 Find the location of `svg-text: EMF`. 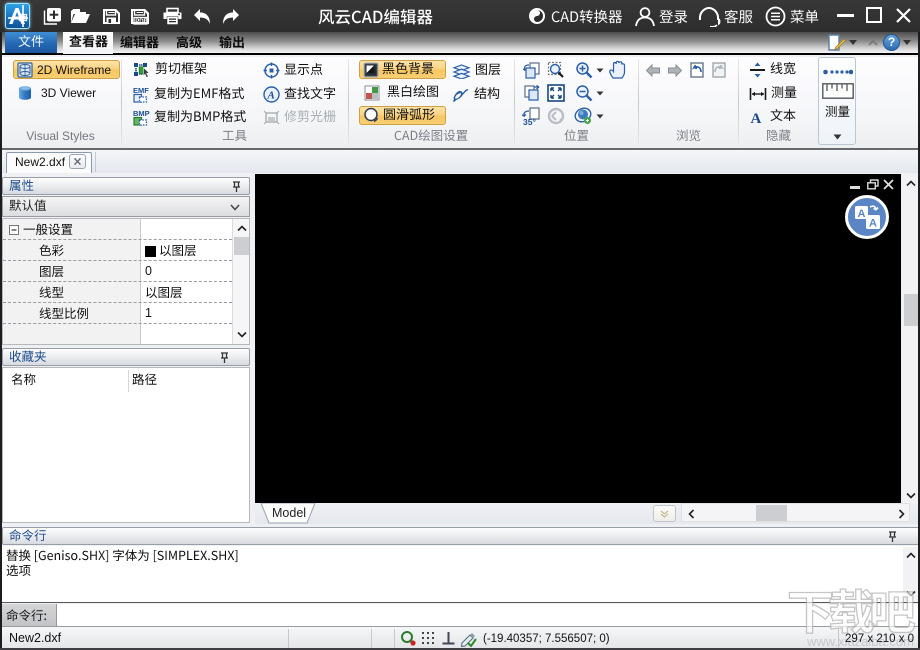

svg-text: EMF is located at coordinates (141, 90).